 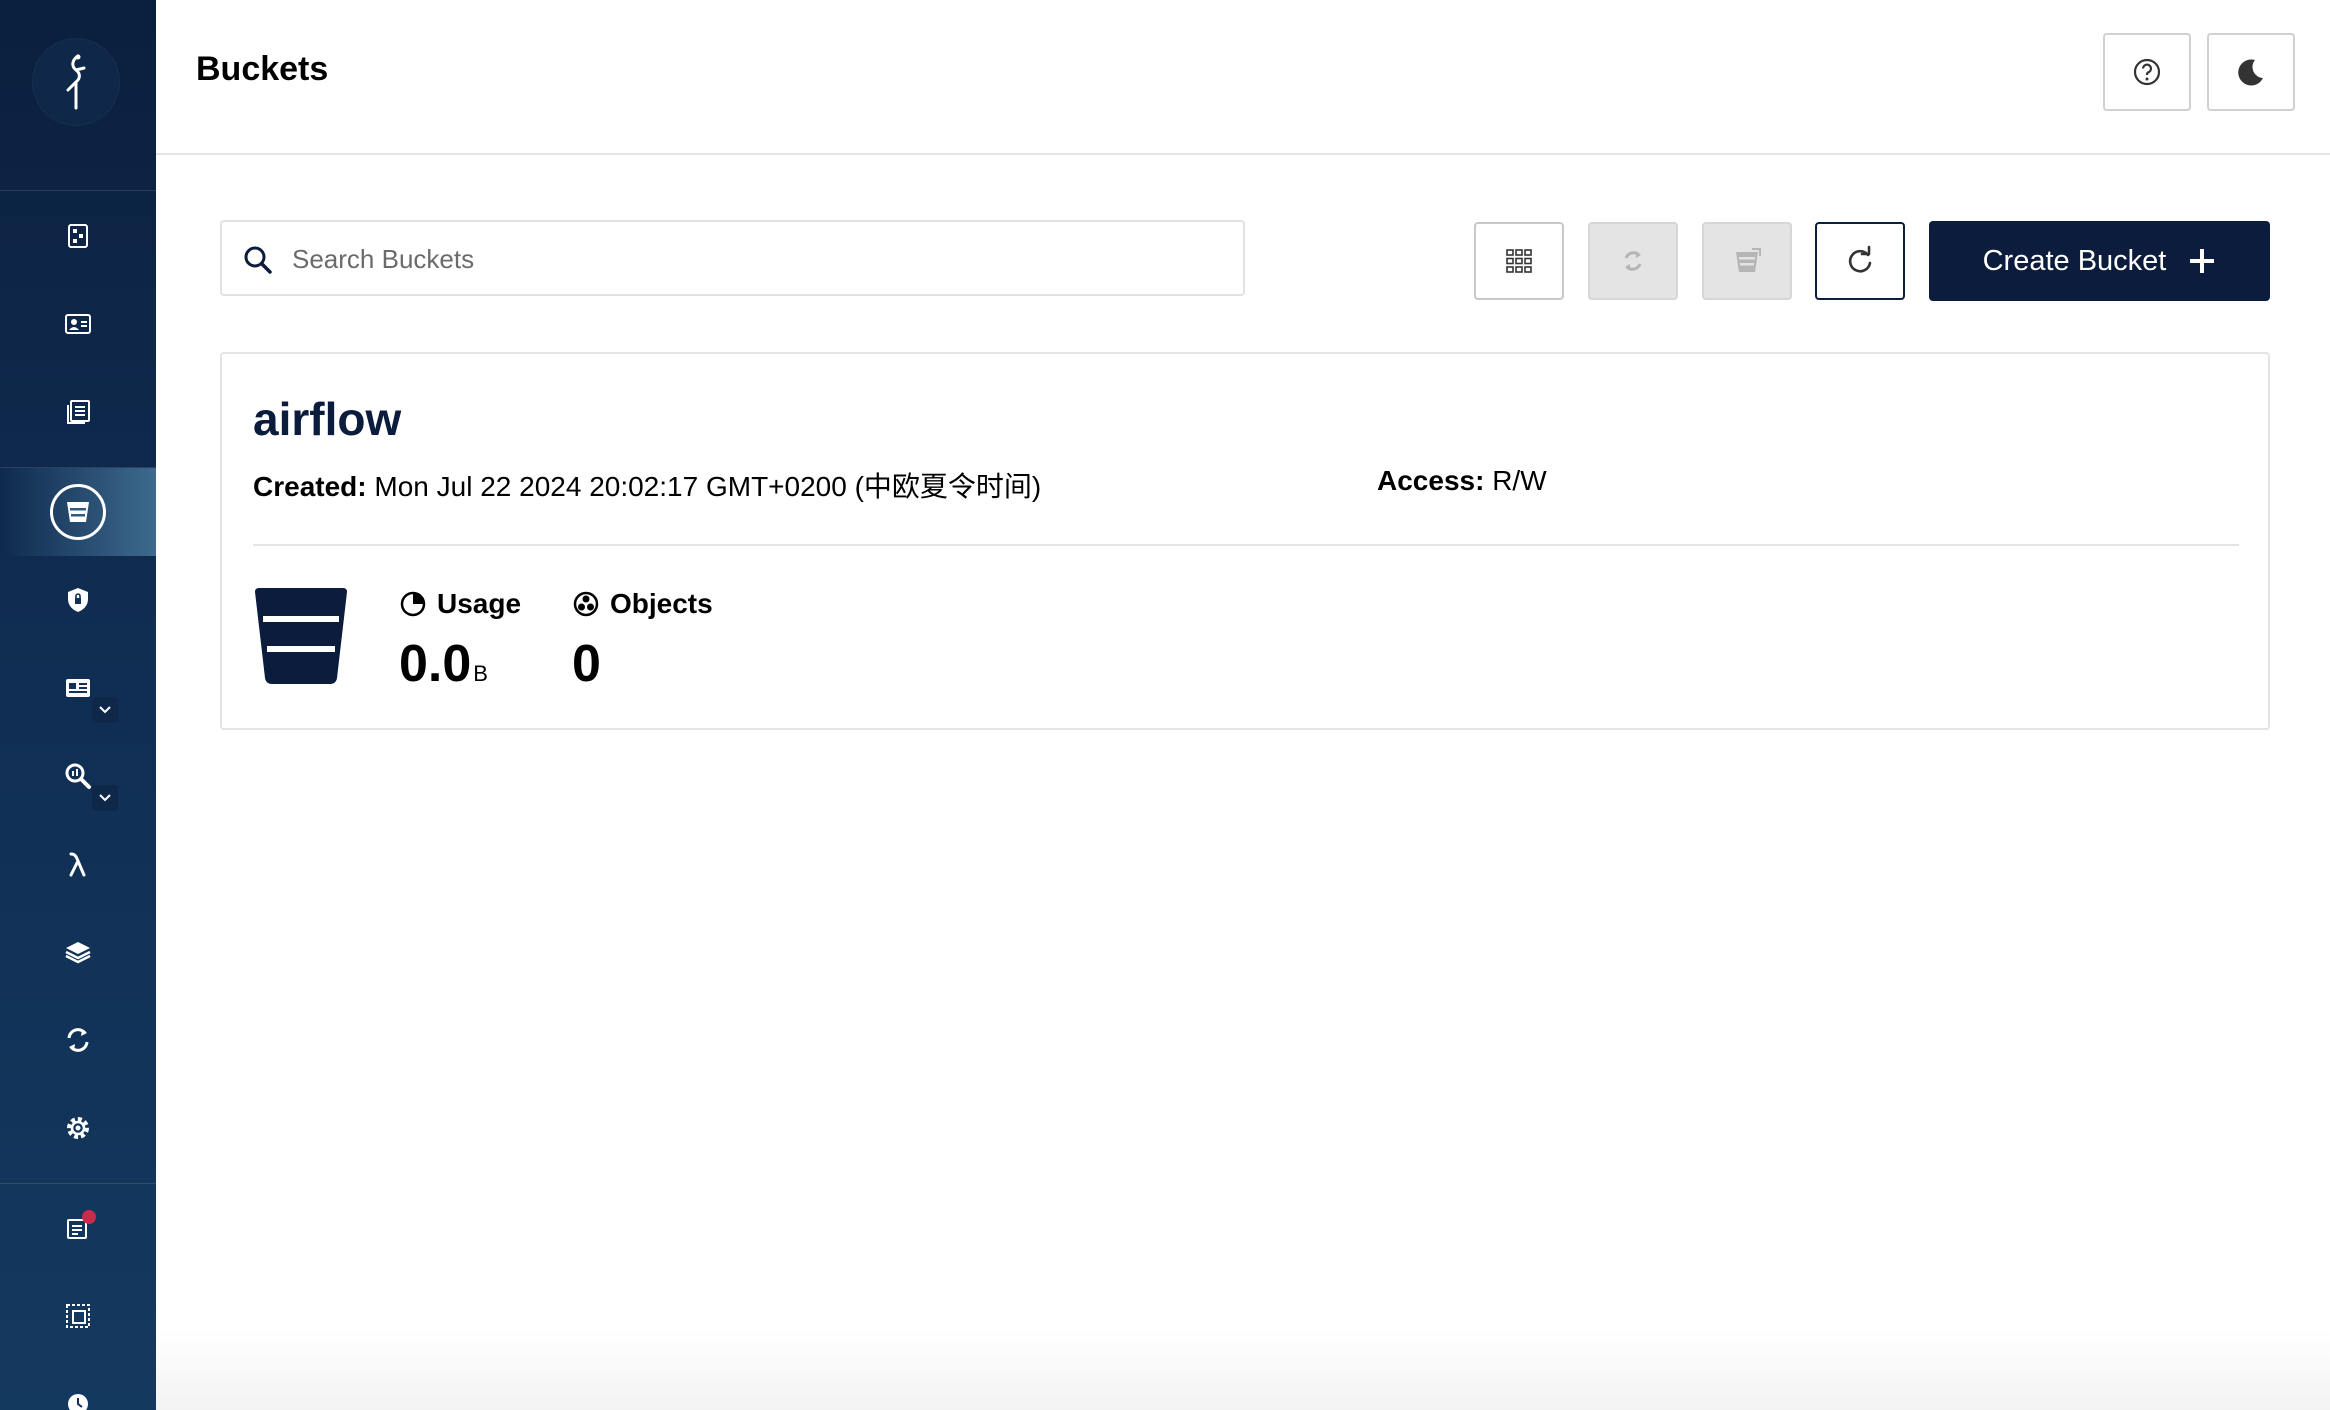 I want to click on usage-unit: B, so click(x=480, y=673).